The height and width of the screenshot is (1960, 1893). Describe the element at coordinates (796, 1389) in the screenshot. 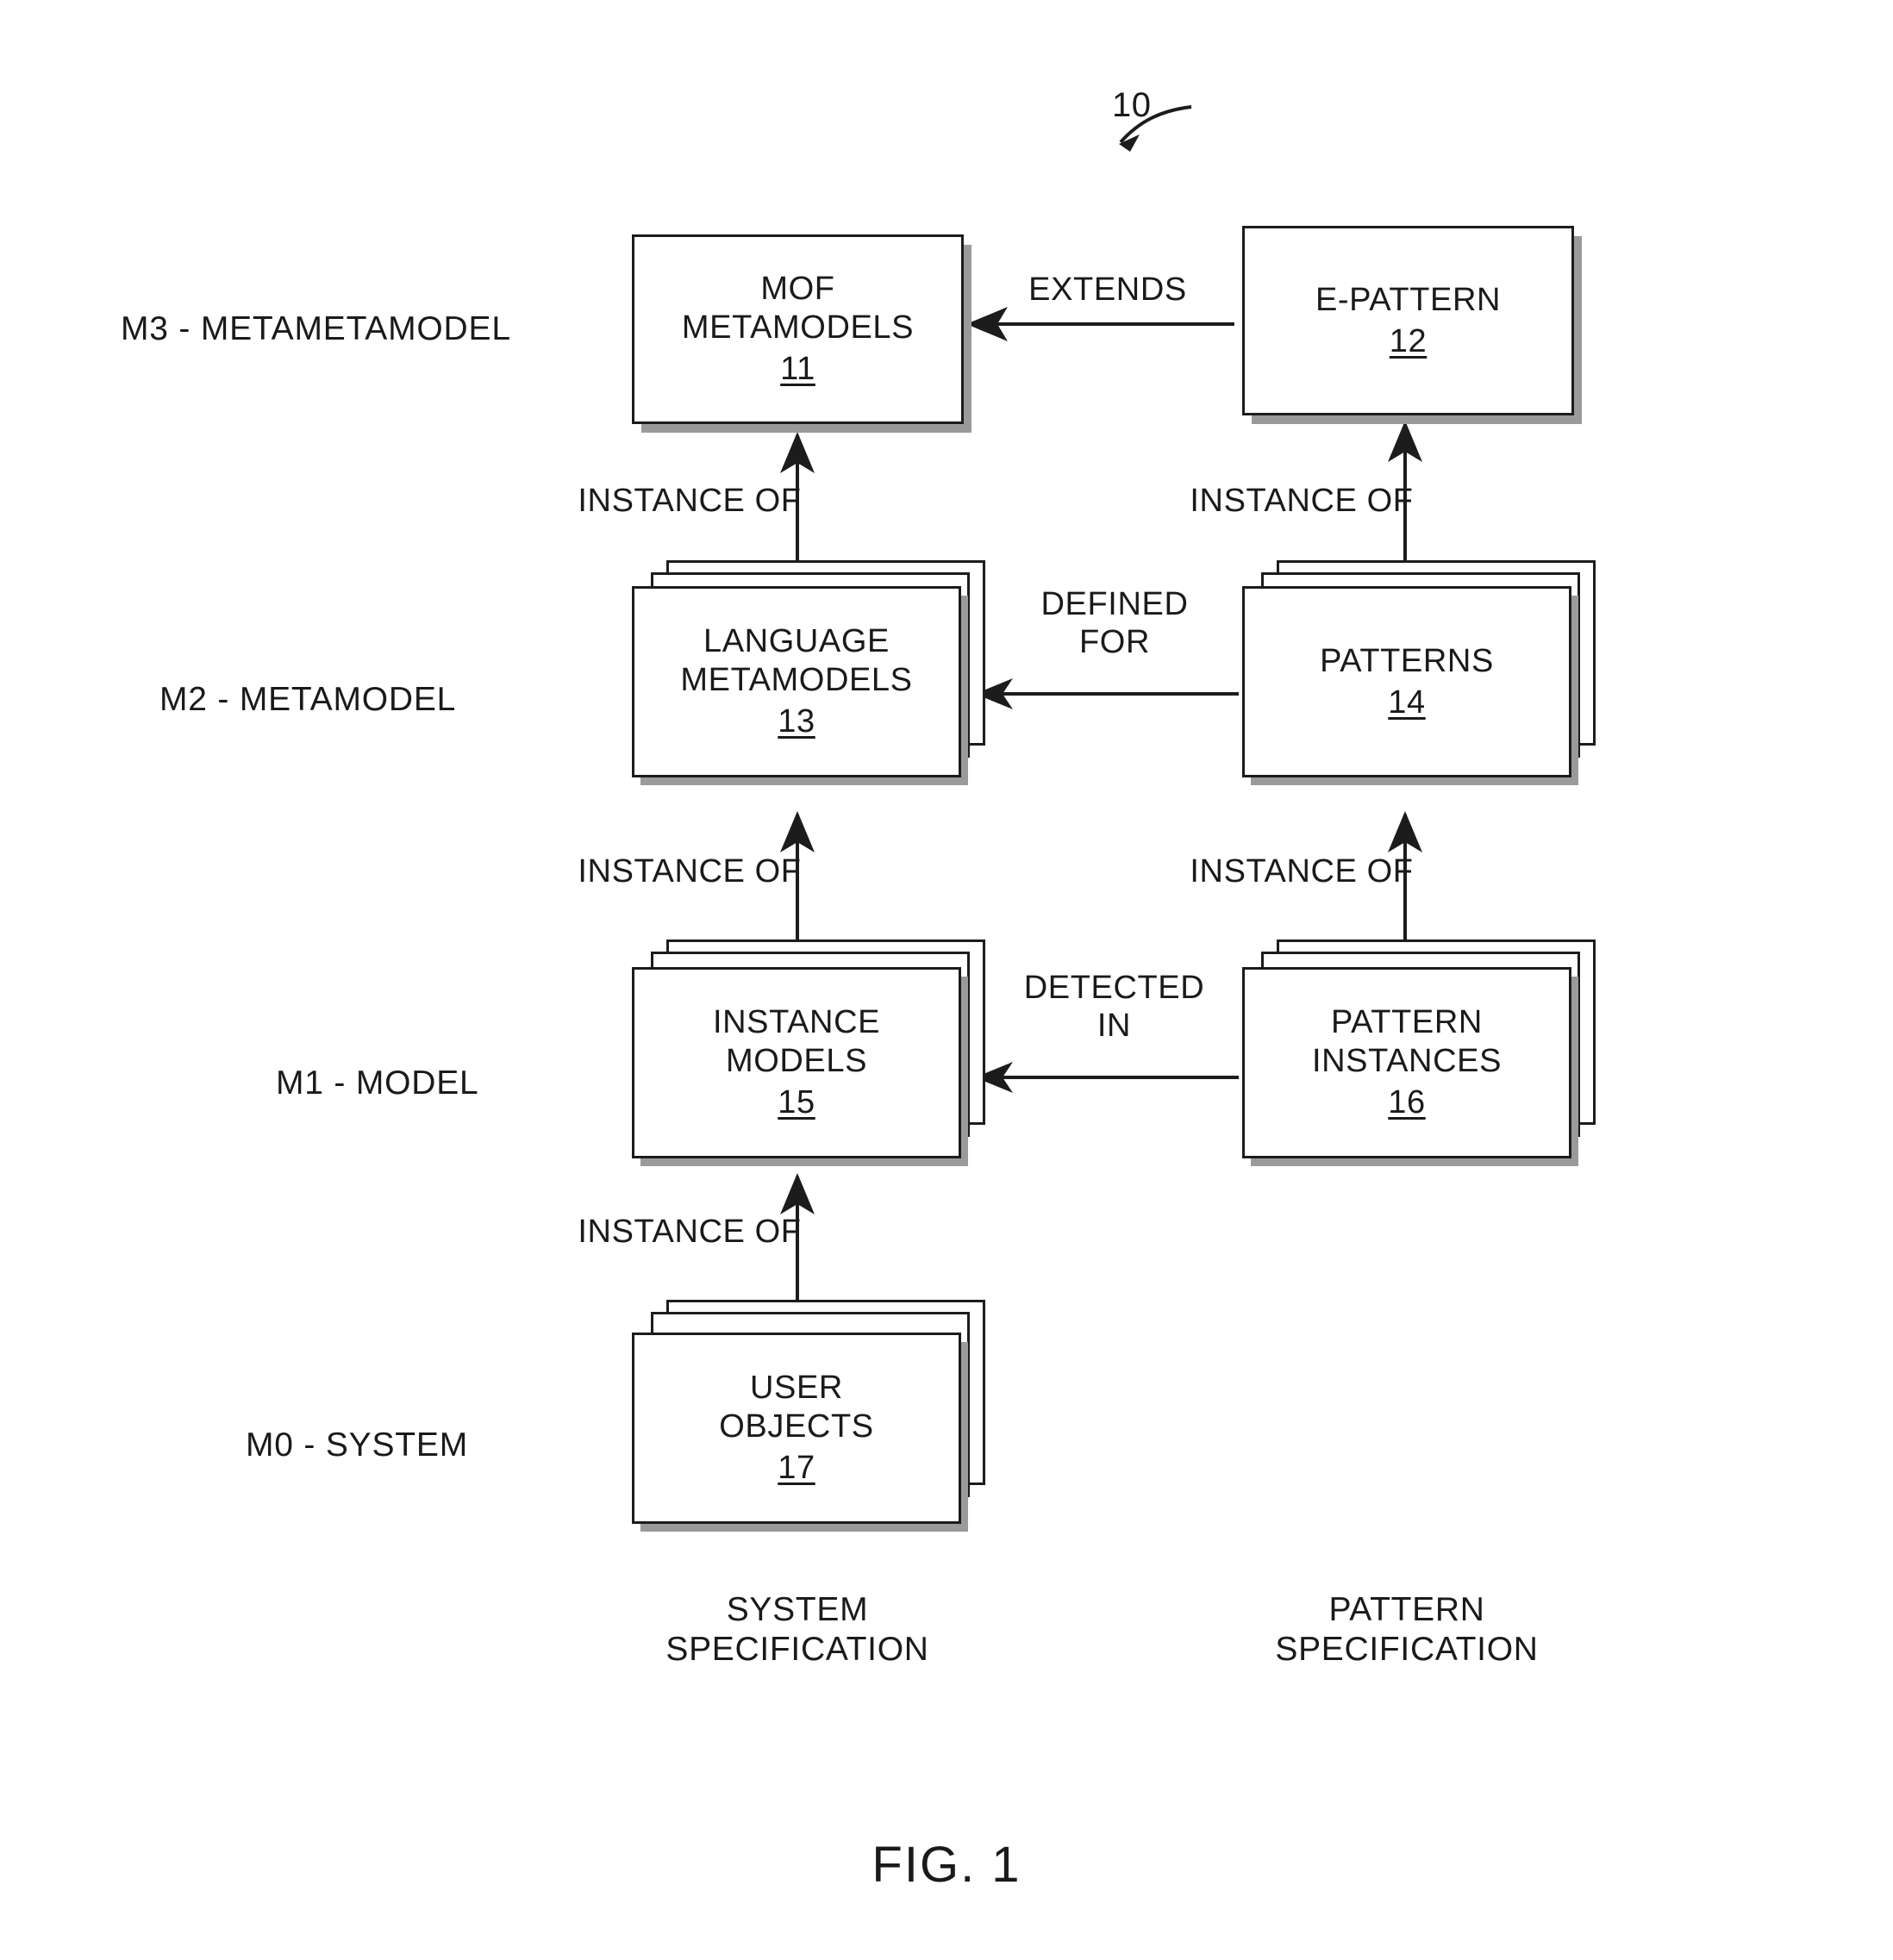

I see `node-user-objects-line-1: USER` at that location.